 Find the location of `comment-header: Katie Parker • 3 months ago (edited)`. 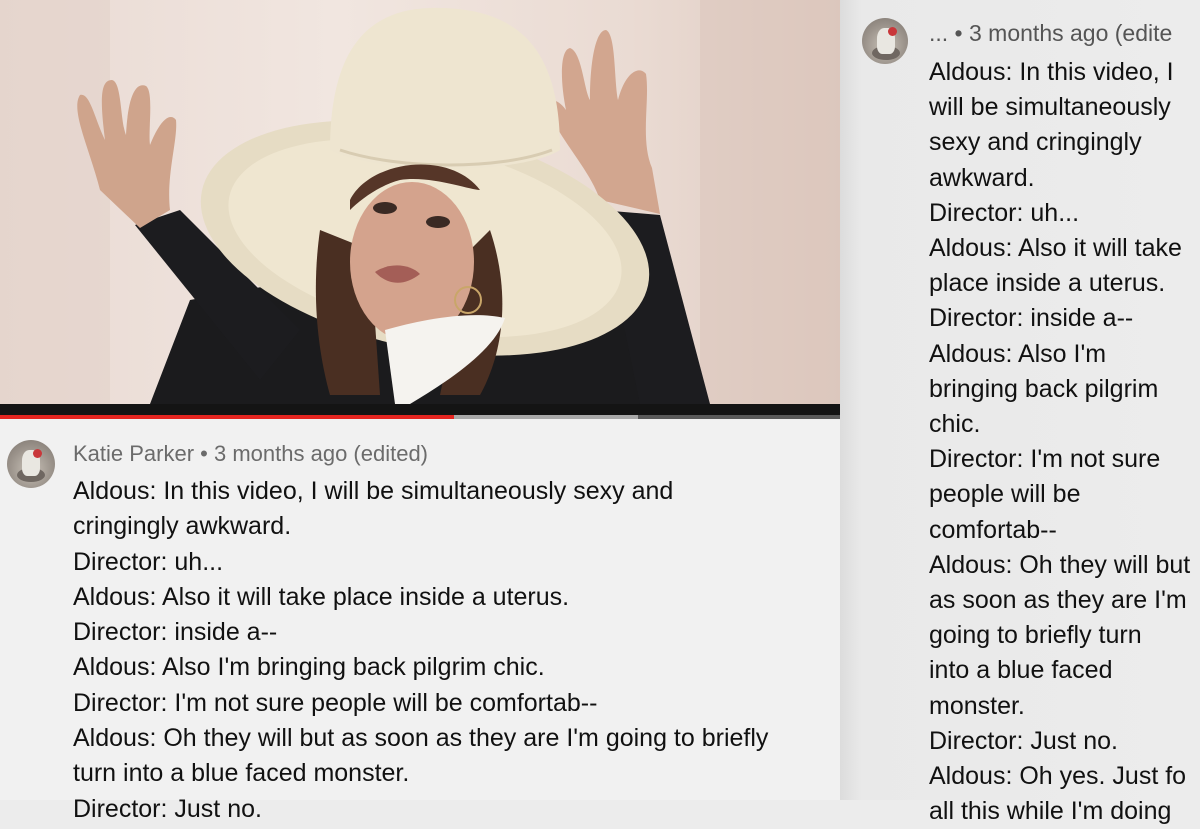

comment-header: Katie Parker • 3 months ago (edited) is located at coordinates (250, 454).